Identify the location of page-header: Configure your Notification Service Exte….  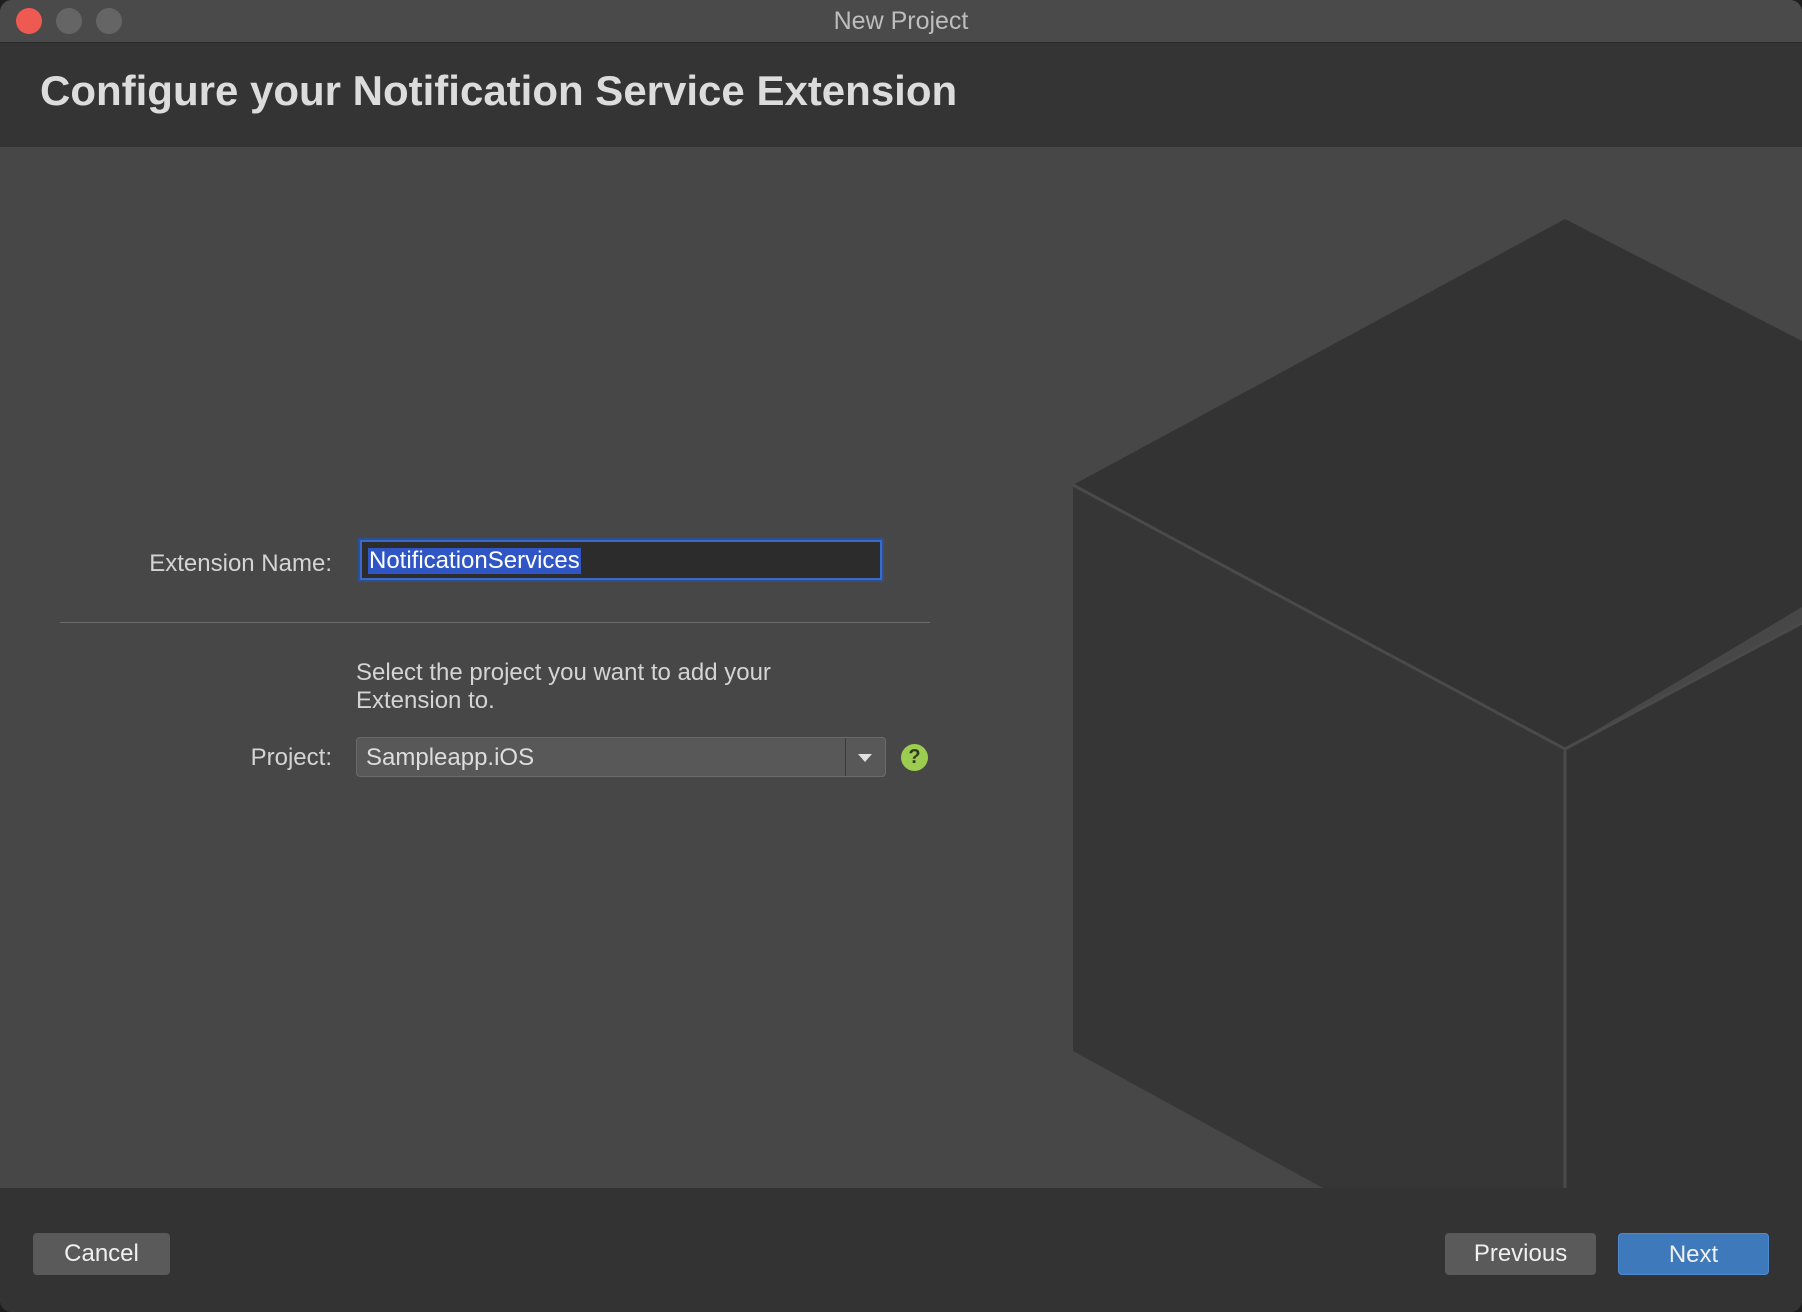
(901, 95).